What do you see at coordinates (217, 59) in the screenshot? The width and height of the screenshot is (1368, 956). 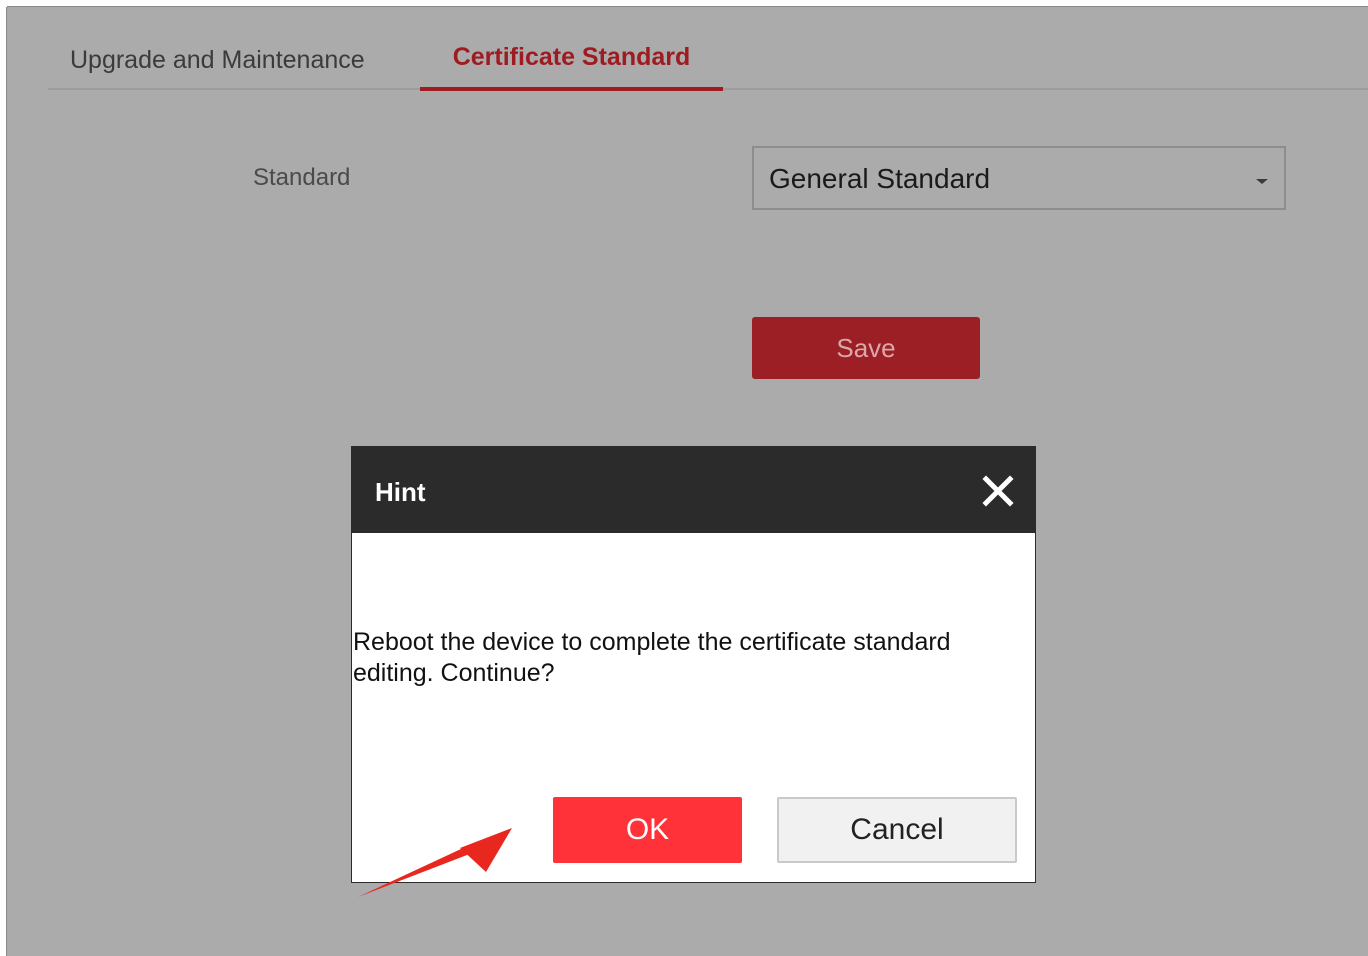 I see `tab-upgrade-and-maintenance: Upgrade and Maintenance` at bounding box center [217, 59].